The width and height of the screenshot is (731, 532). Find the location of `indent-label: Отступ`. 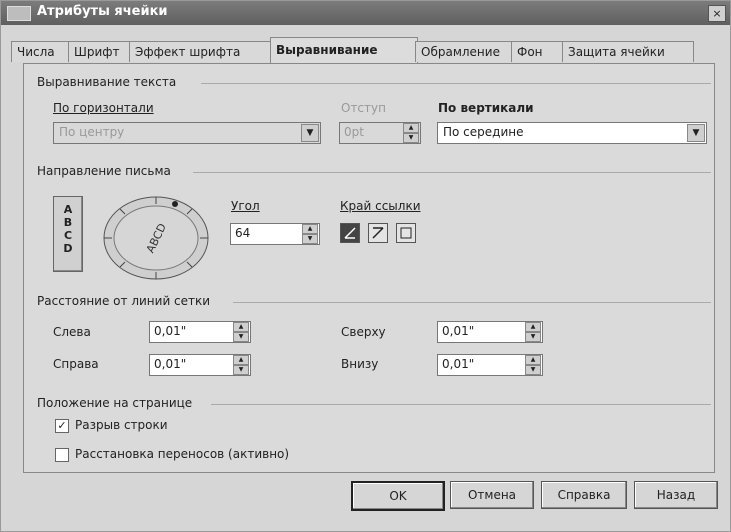

indent-label: Отступ is located at coordinates (363, 108).